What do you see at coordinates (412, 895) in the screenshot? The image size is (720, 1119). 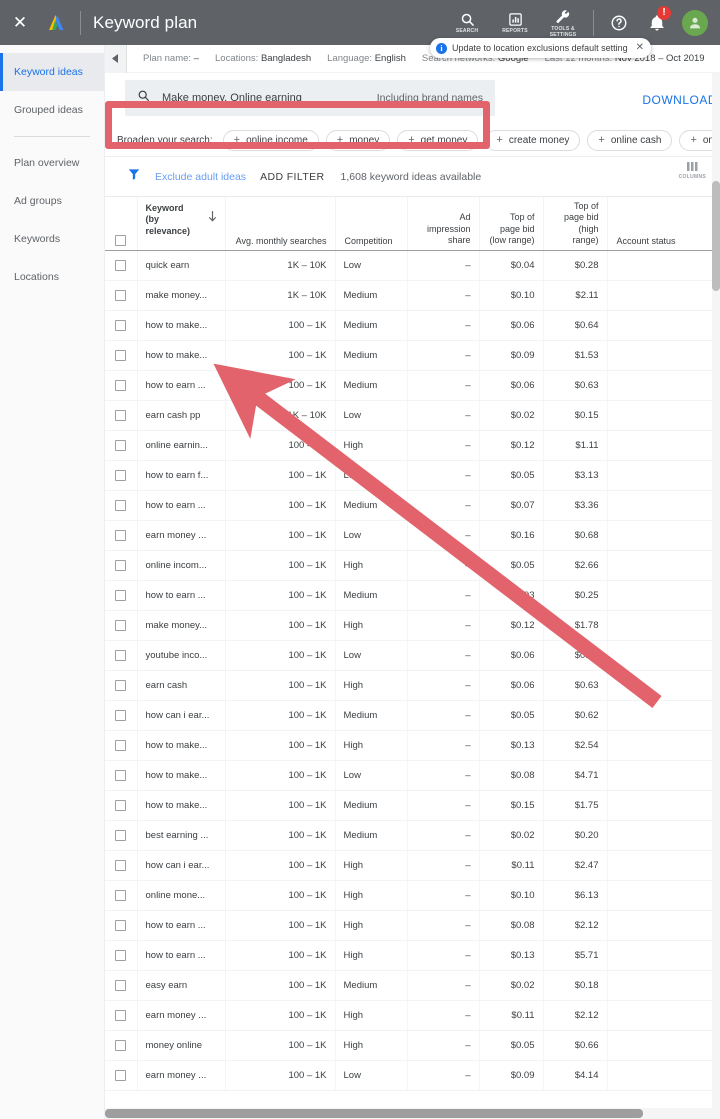 I see `table-row: online mone... 100 – 1K High – $0.10 $6.13` at bounding box center [412, 895].